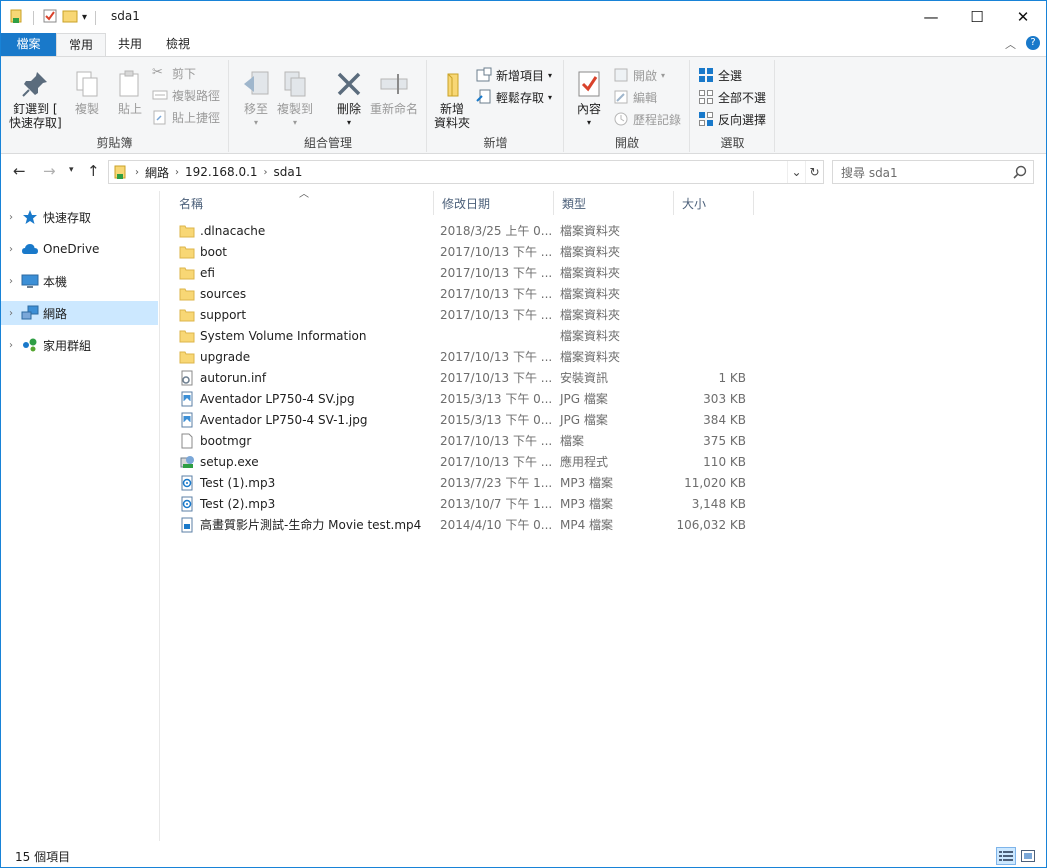 This screenshot has width=1047, height=868. Describe the element at coordinates (590, 231) in the screenshot. I see `file-type: 檔案資料夾` at that location.